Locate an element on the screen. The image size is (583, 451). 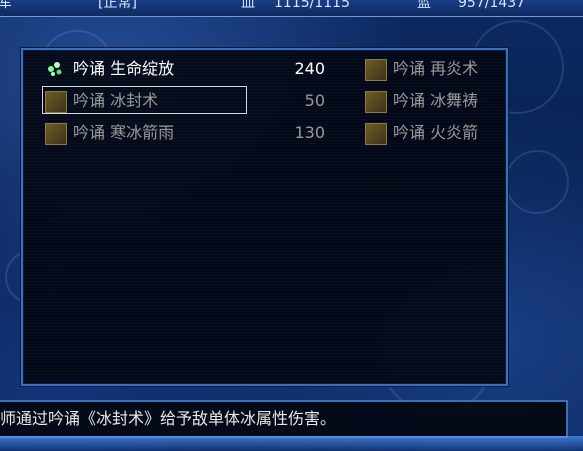
skill-item: 吟诵 冰舞祷 is located at coordinates (435, 101).